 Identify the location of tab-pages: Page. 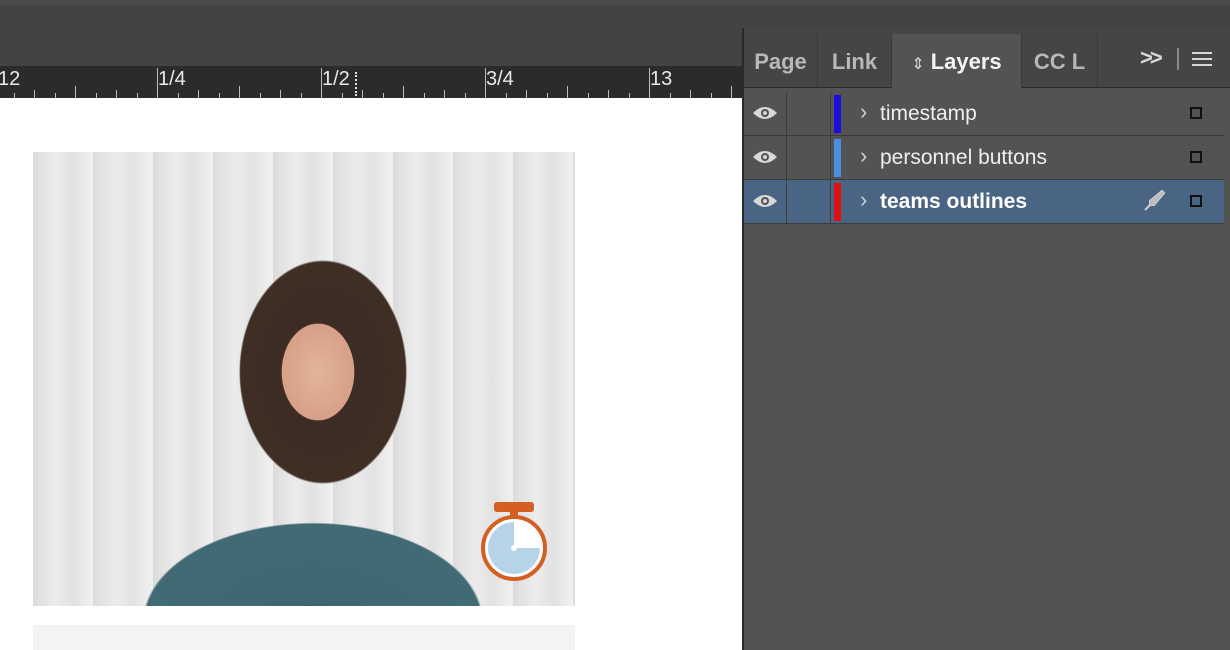
(781, 61).